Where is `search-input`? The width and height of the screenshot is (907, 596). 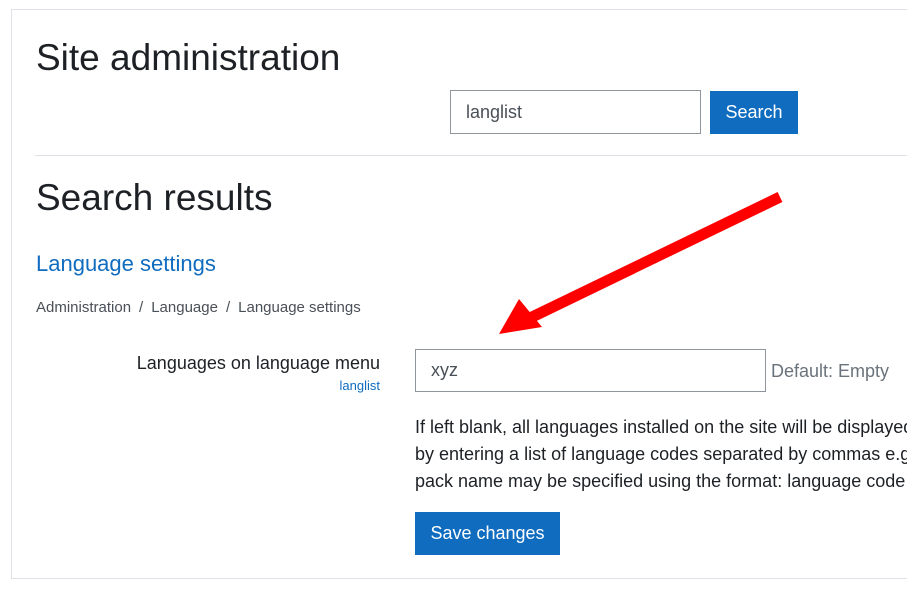 search-input is located at coordinates (575, 112).